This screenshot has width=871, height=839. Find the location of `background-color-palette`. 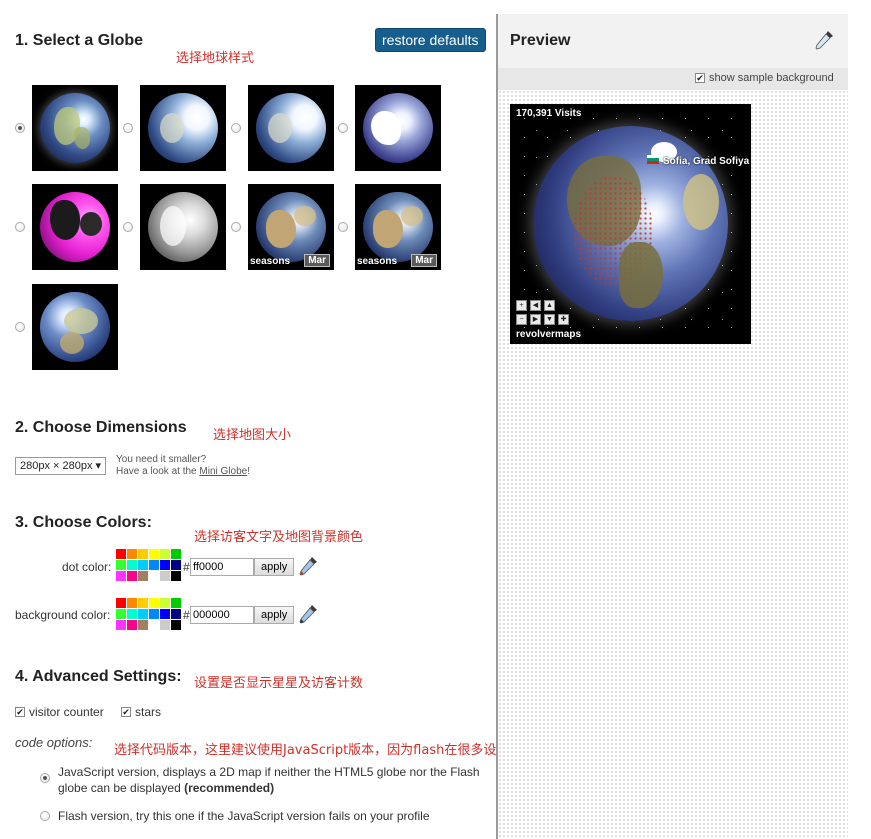

background-color-palette is located at coordinates (149, 614).